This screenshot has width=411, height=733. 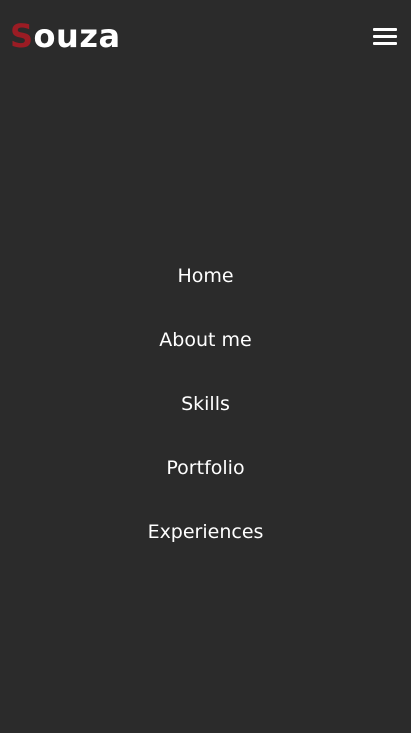 I want to click on menu-bar-middle, so click(x=385, y=36).